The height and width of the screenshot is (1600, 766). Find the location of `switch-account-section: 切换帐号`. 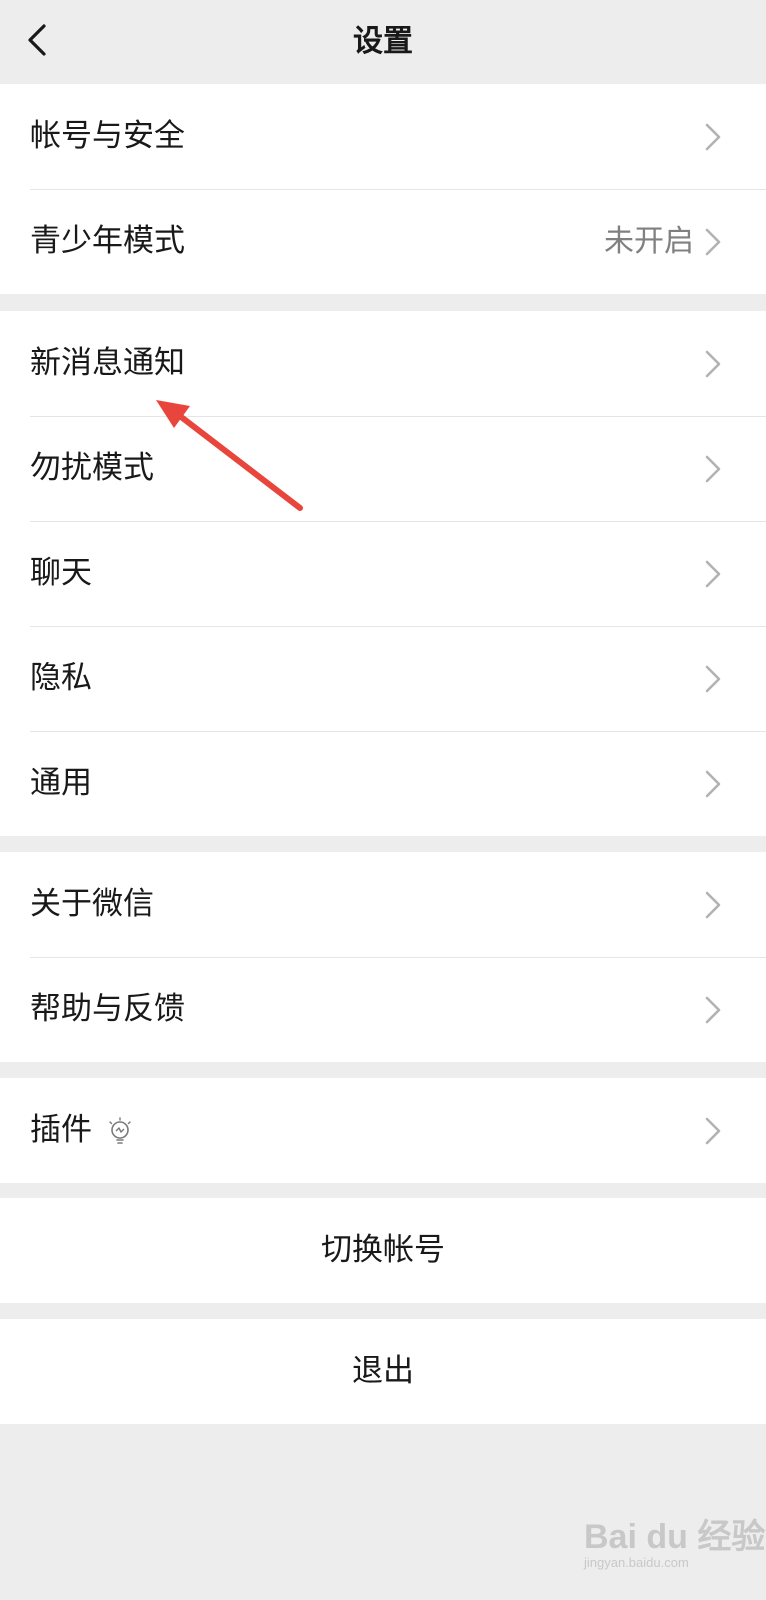

switch-account-section: 切换帐号 is located at coordinates (383, 1250).